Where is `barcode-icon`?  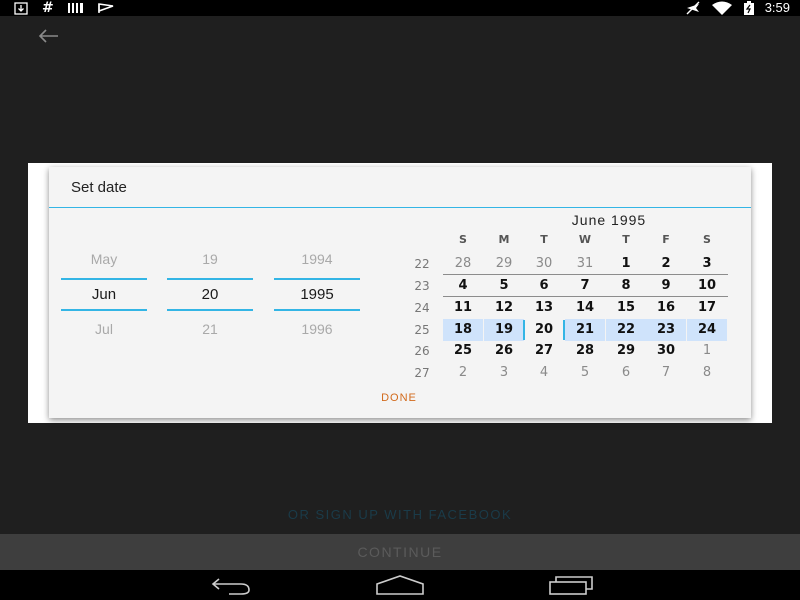
barcode-icon is located at coordinates (75, 8).